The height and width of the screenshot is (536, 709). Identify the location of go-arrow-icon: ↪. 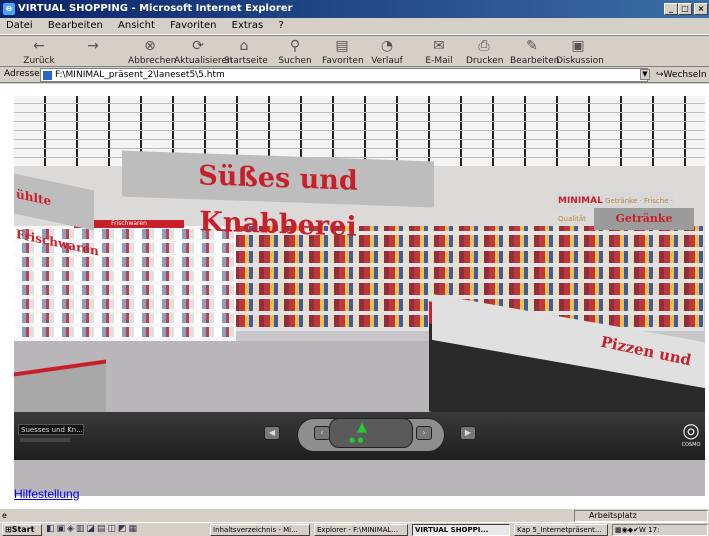
(660, 75).